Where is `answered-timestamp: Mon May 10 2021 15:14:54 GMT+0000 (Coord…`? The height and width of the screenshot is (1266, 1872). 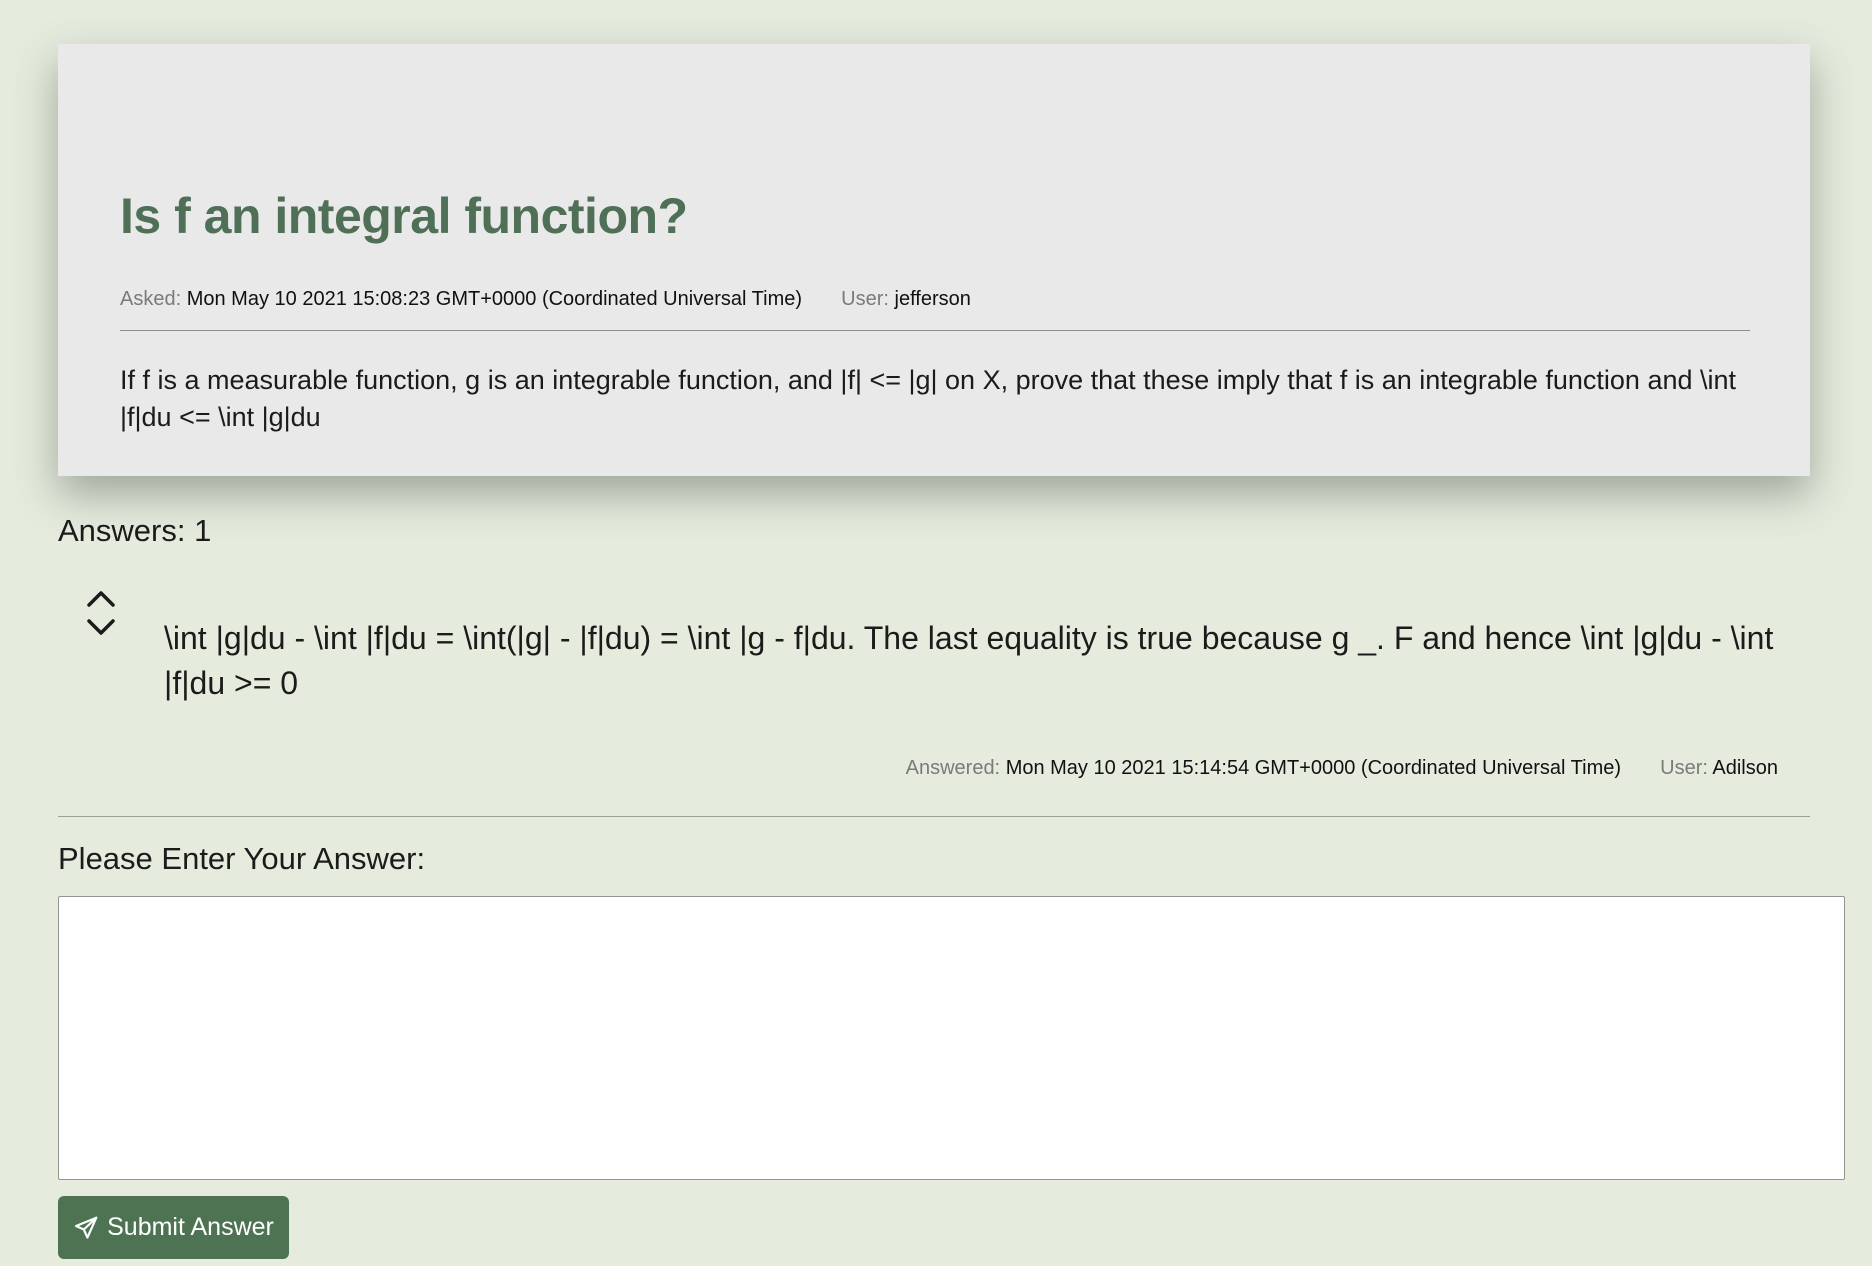 answered-timestamp: Mon May 10 2021 15:14:54 GMT+0000 (Coord… is located at coordinates (1313, 768).